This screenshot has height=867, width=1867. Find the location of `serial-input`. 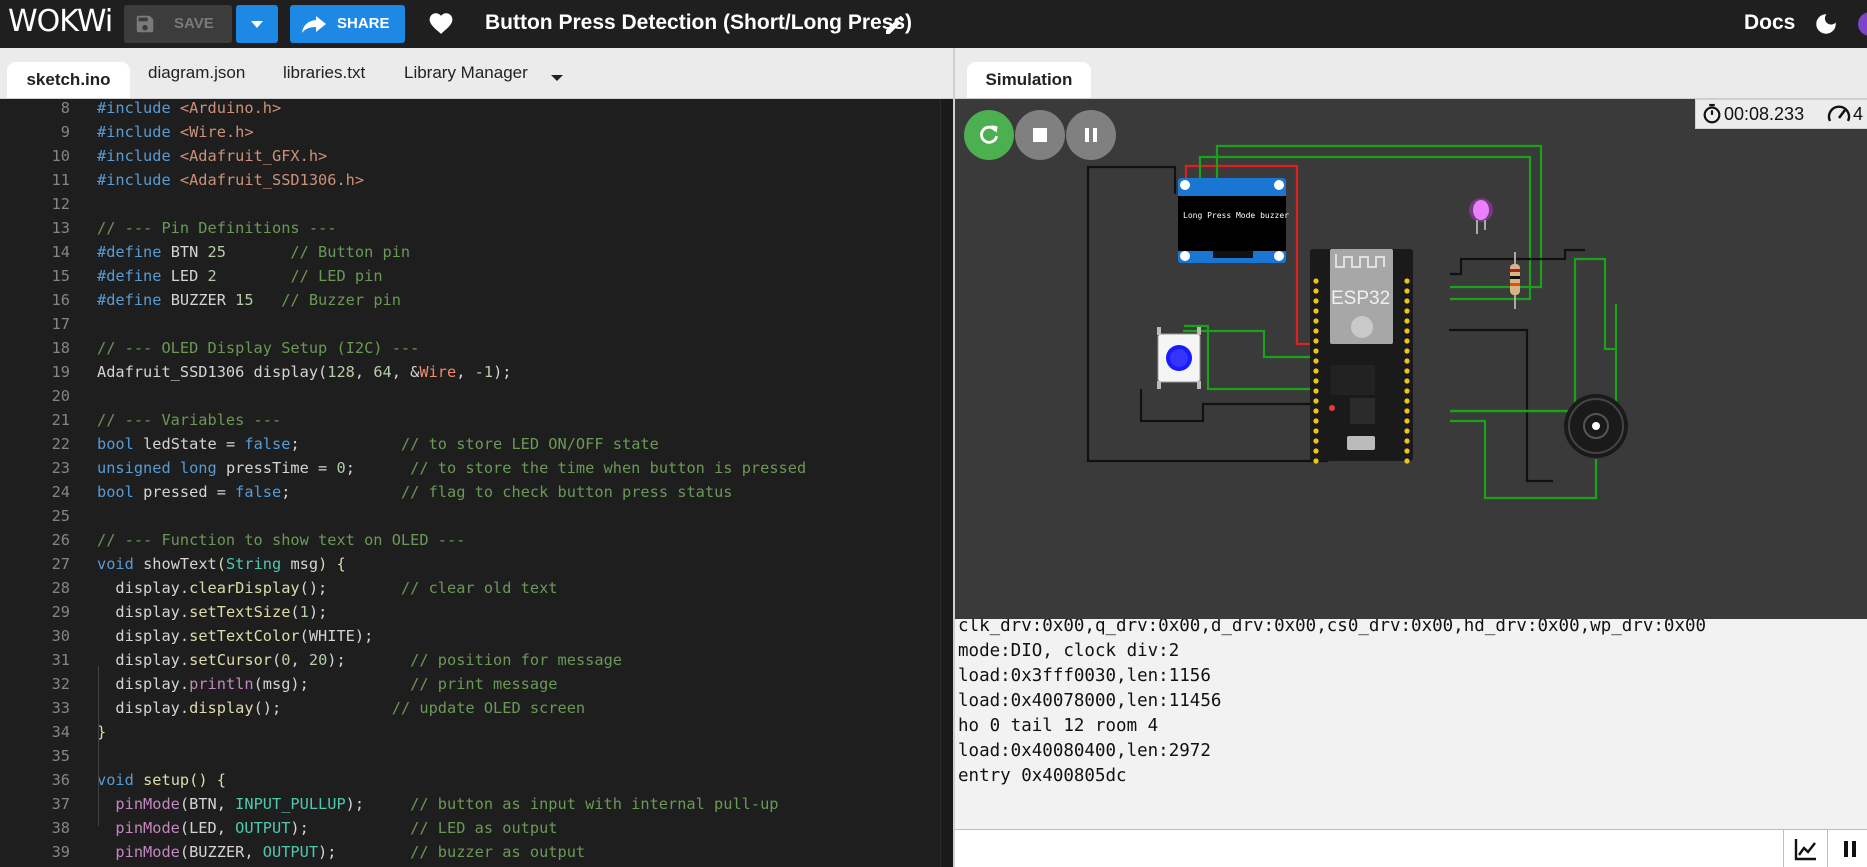

serial-input is located at coordinates (1361, 848).